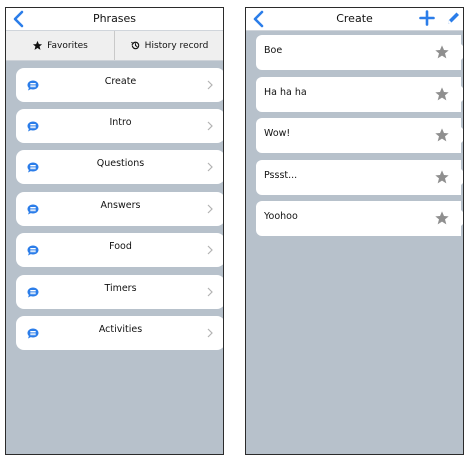 This screenshot has height=462, width=466. I want to click on phrase-row: Wow!, so click(359, 135).